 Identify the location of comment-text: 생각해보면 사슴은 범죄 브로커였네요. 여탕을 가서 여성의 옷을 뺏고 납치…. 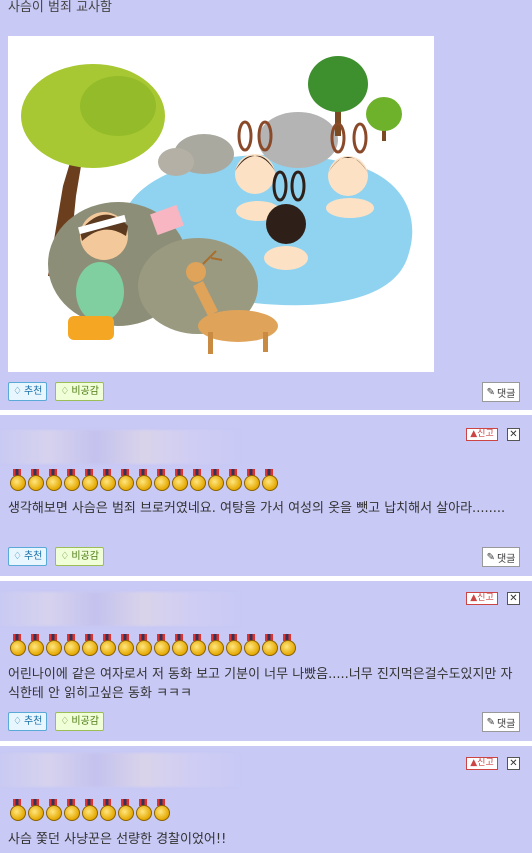
(257, 508).